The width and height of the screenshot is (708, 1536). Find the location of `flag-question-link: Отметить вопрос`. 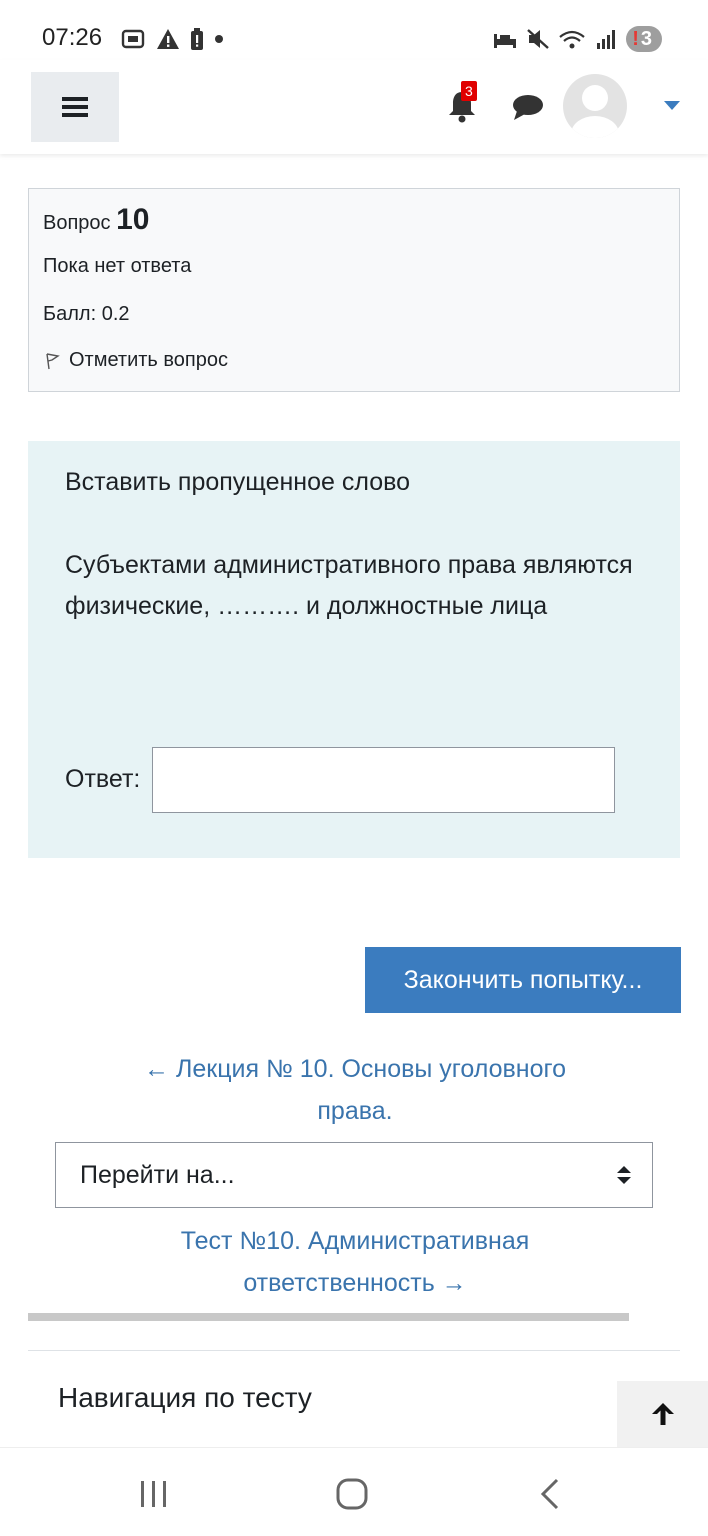

flag-question-link: Отметить вопрос is located at coordinates (135, 360).